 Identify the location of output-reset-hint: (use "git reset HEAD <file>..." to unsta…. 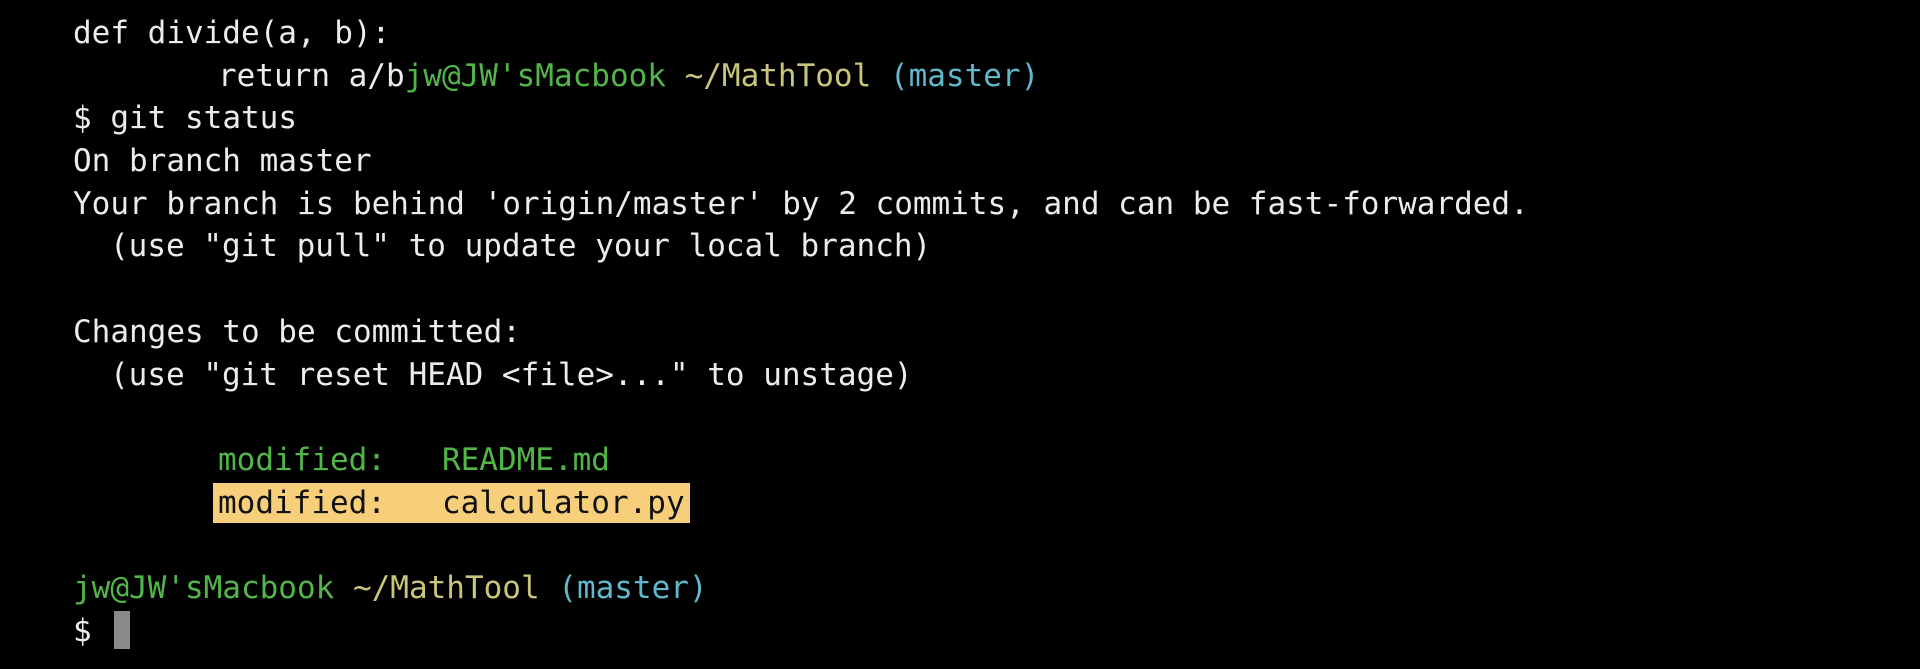
(996, 375).